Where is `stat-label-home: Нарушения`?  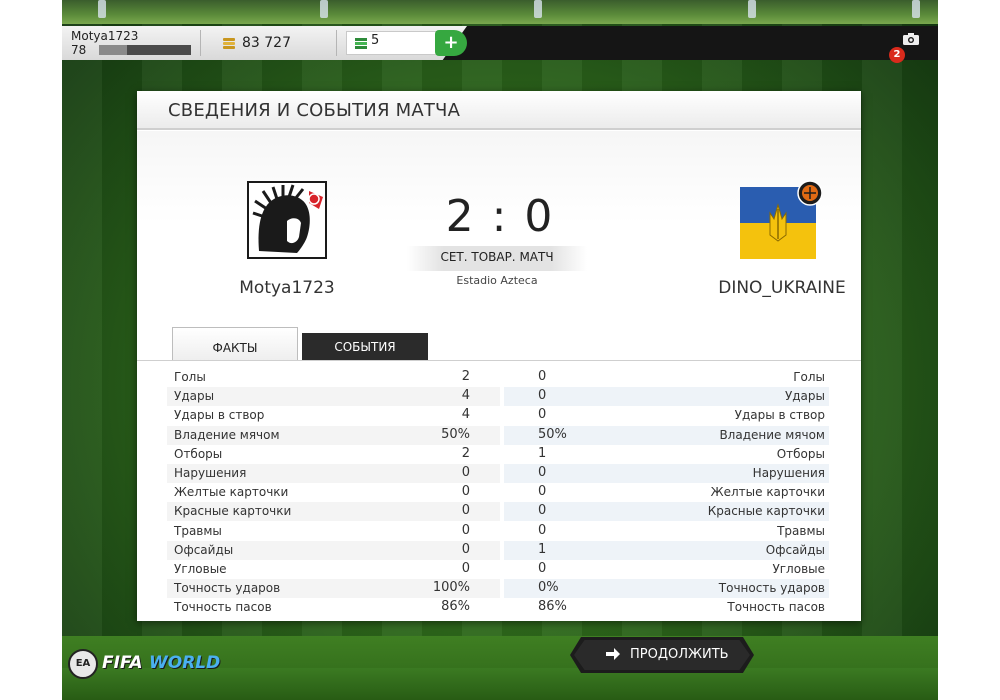
stat-label-home: Нарушения is located at coordinates (210, 472).